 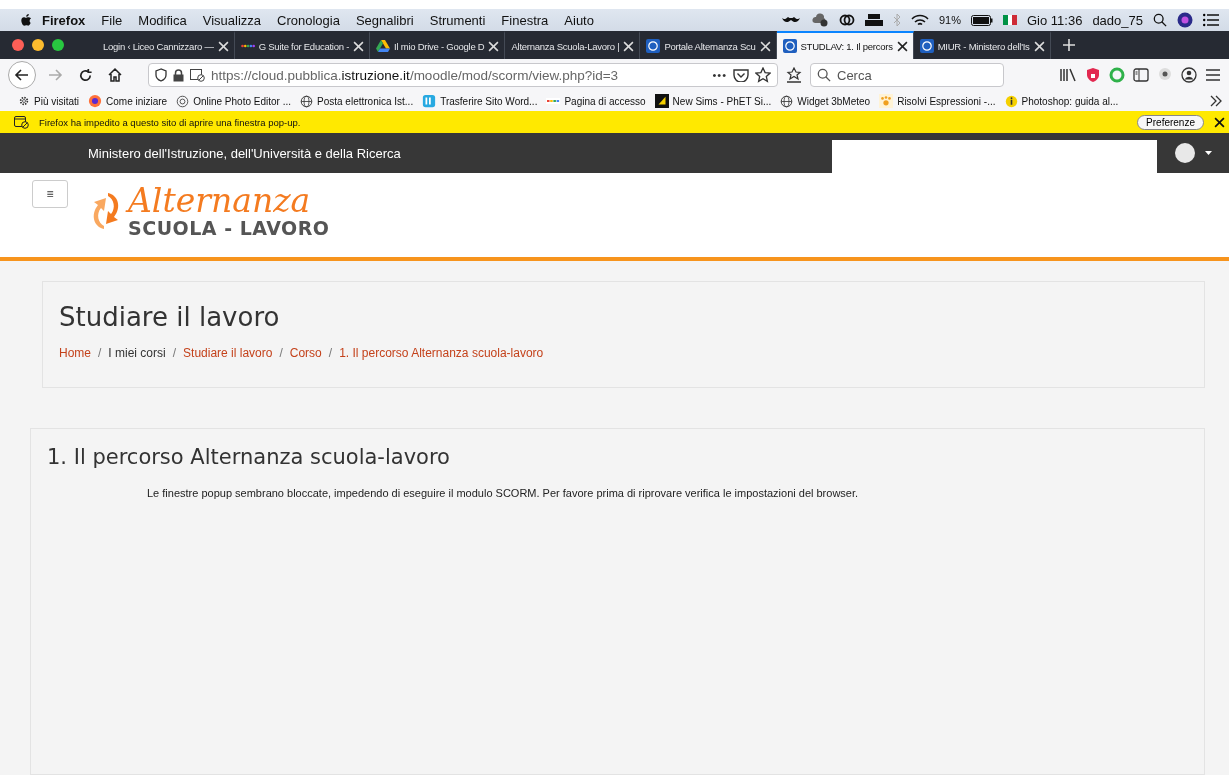 What do you see at coordinates (596, 101) in the screenshot?
I see `bookmark: Pagina di accesso` at bounding box center [596, 101].